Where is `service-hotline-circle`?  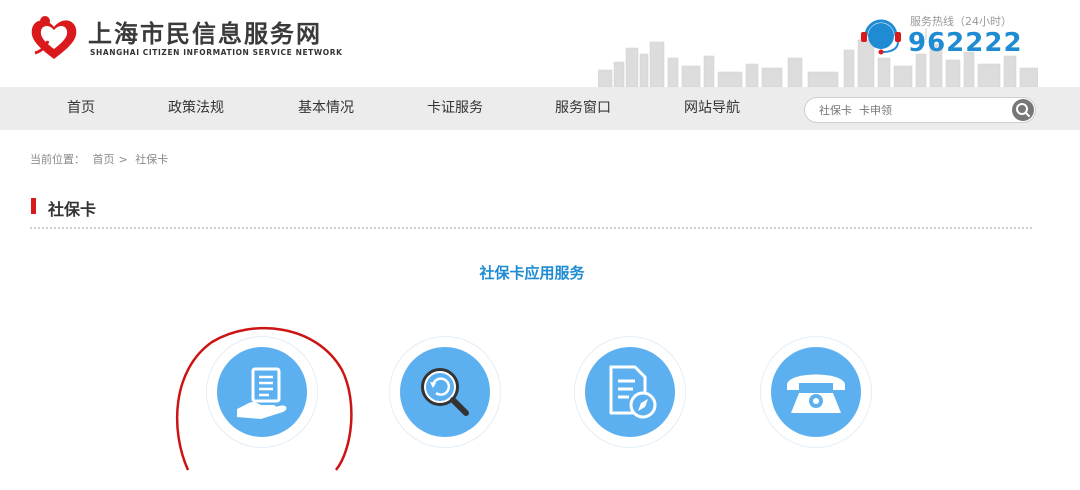
service-hotline-circle is located at coordinates (816, 392).